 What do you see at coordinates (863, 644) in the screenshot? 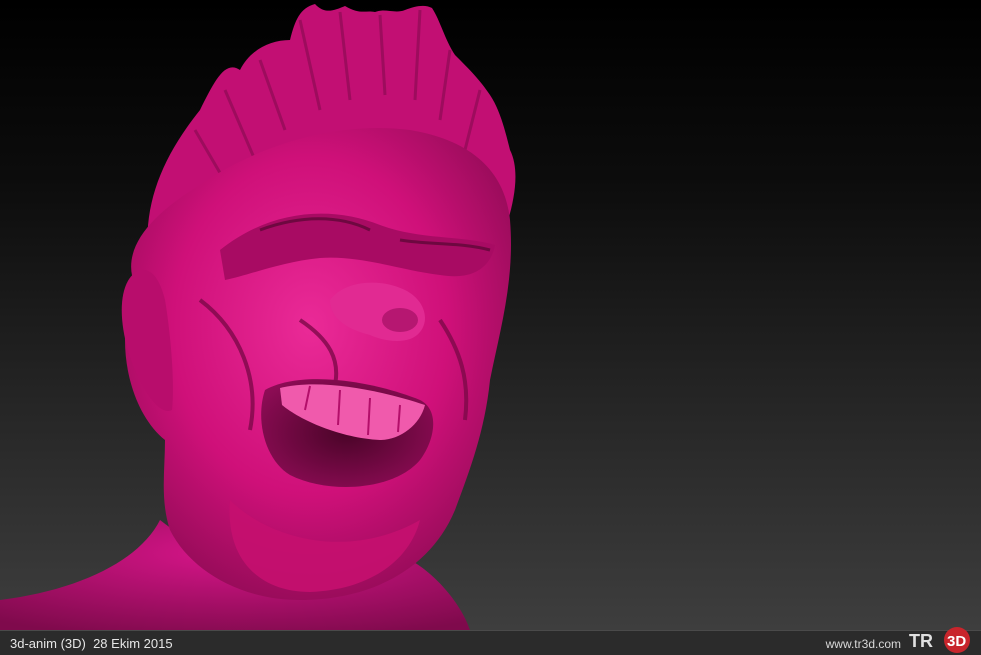
I see `site-url: www.tr3d.com` at bounding box center [863, 644].